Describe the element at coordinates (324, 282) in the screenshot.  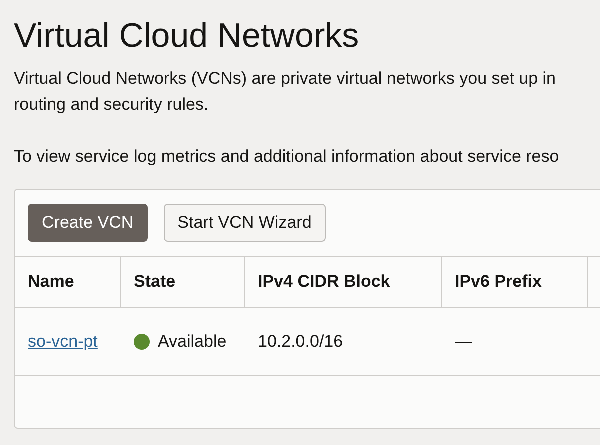
I see `column-header: IPv4 CIDR Block` at that location.